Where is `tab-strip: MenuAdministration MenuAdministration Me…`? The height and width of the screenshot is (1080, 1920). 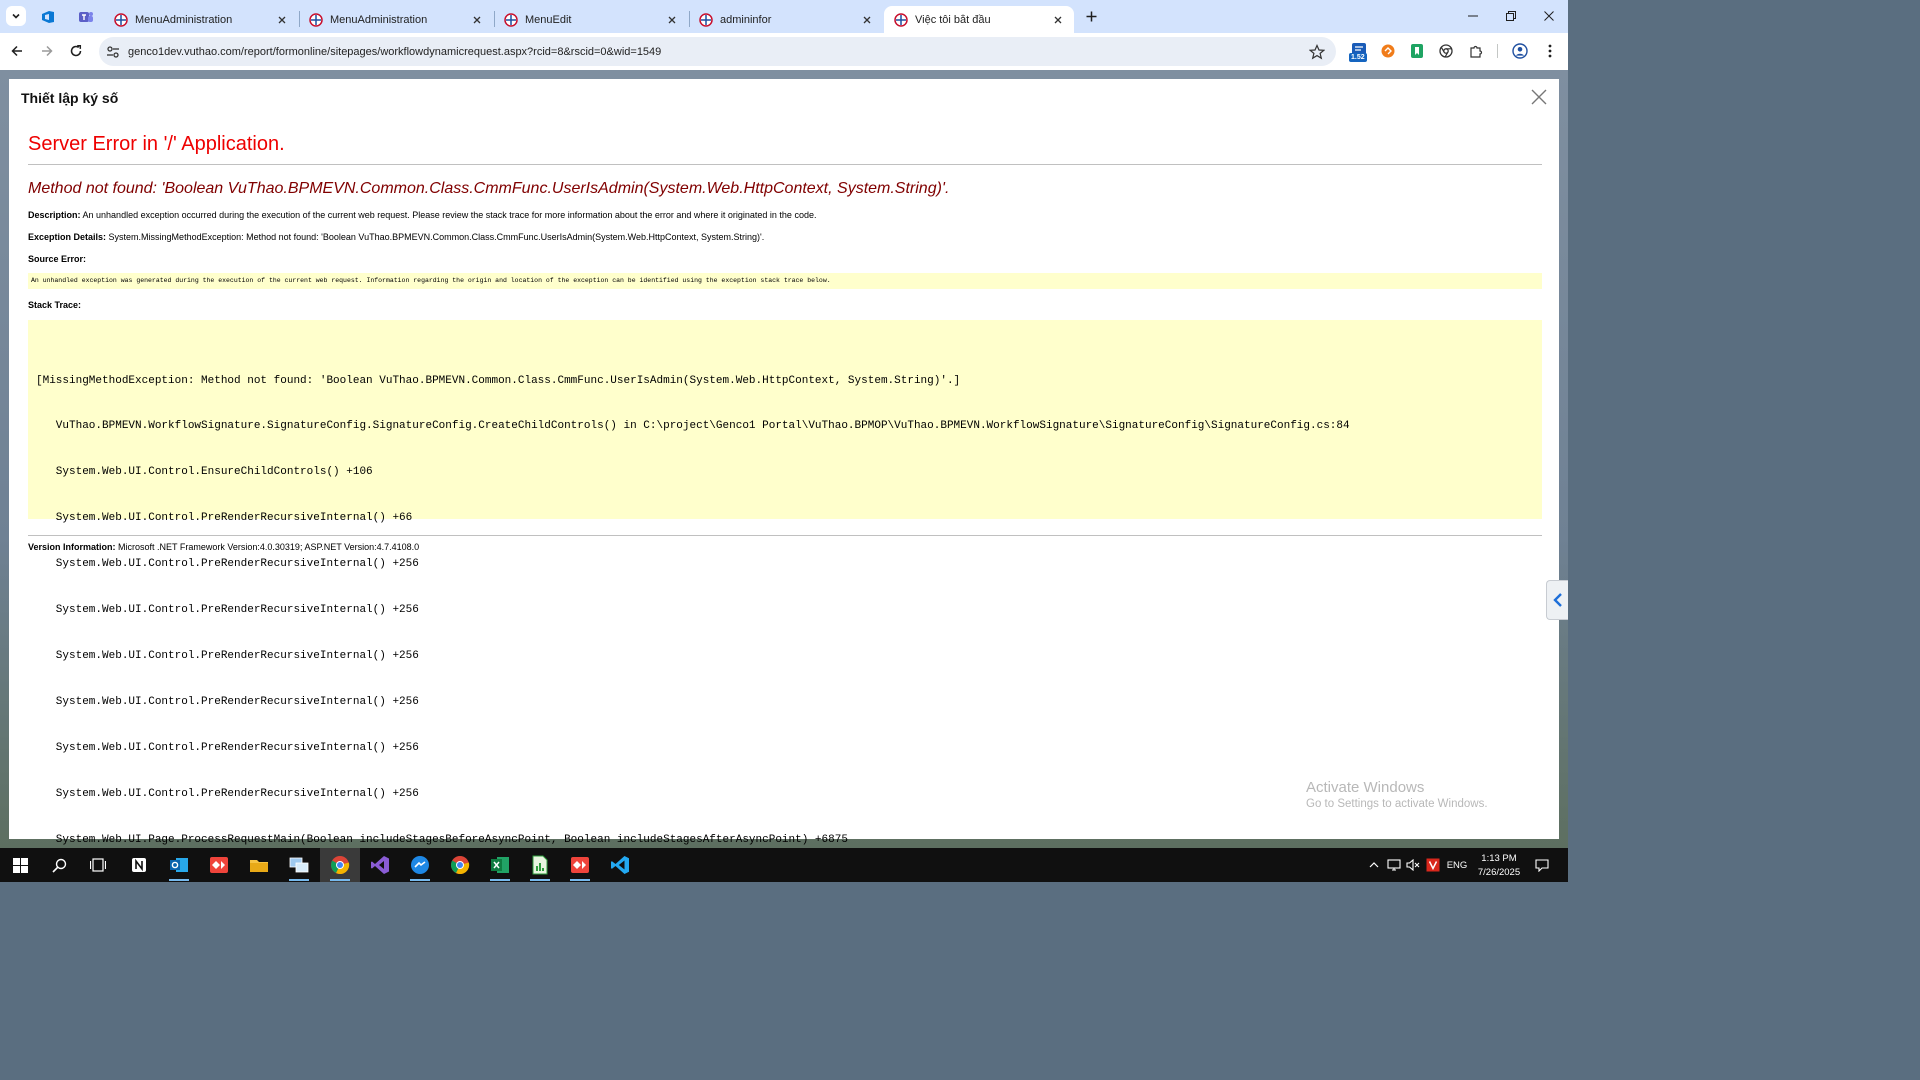 tab-strip: MenuAdministration MenuAdministration Me… is located at coordinates (784, 16).